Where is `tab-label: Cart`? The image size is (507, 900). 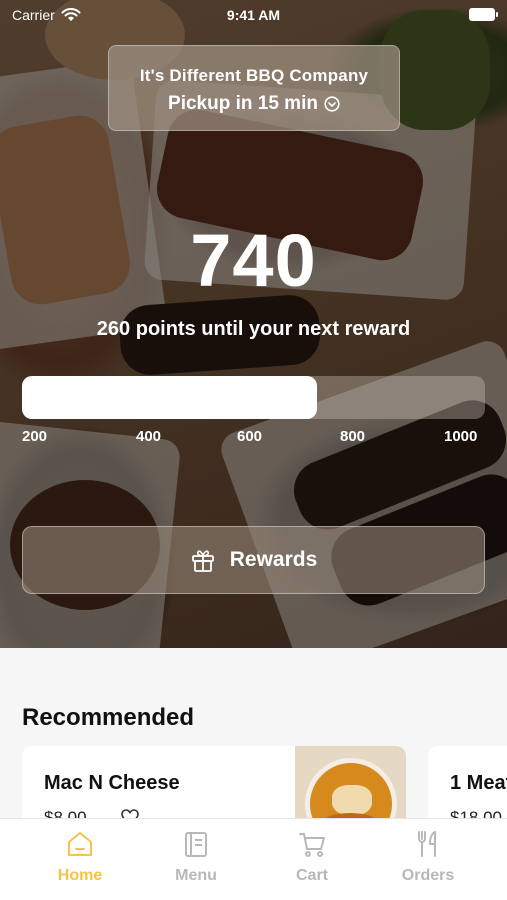 tab-label: Cart is located at coordinates (311, 875).